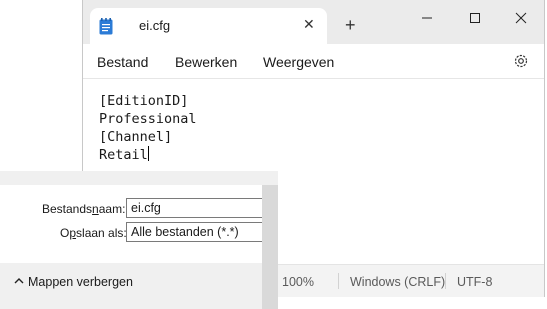 This screenshot has width=547, height=309. What do you see at coordinates (106, 26) in the screenshot?
I see `notepad-icon` at bounding box center [106, 26].